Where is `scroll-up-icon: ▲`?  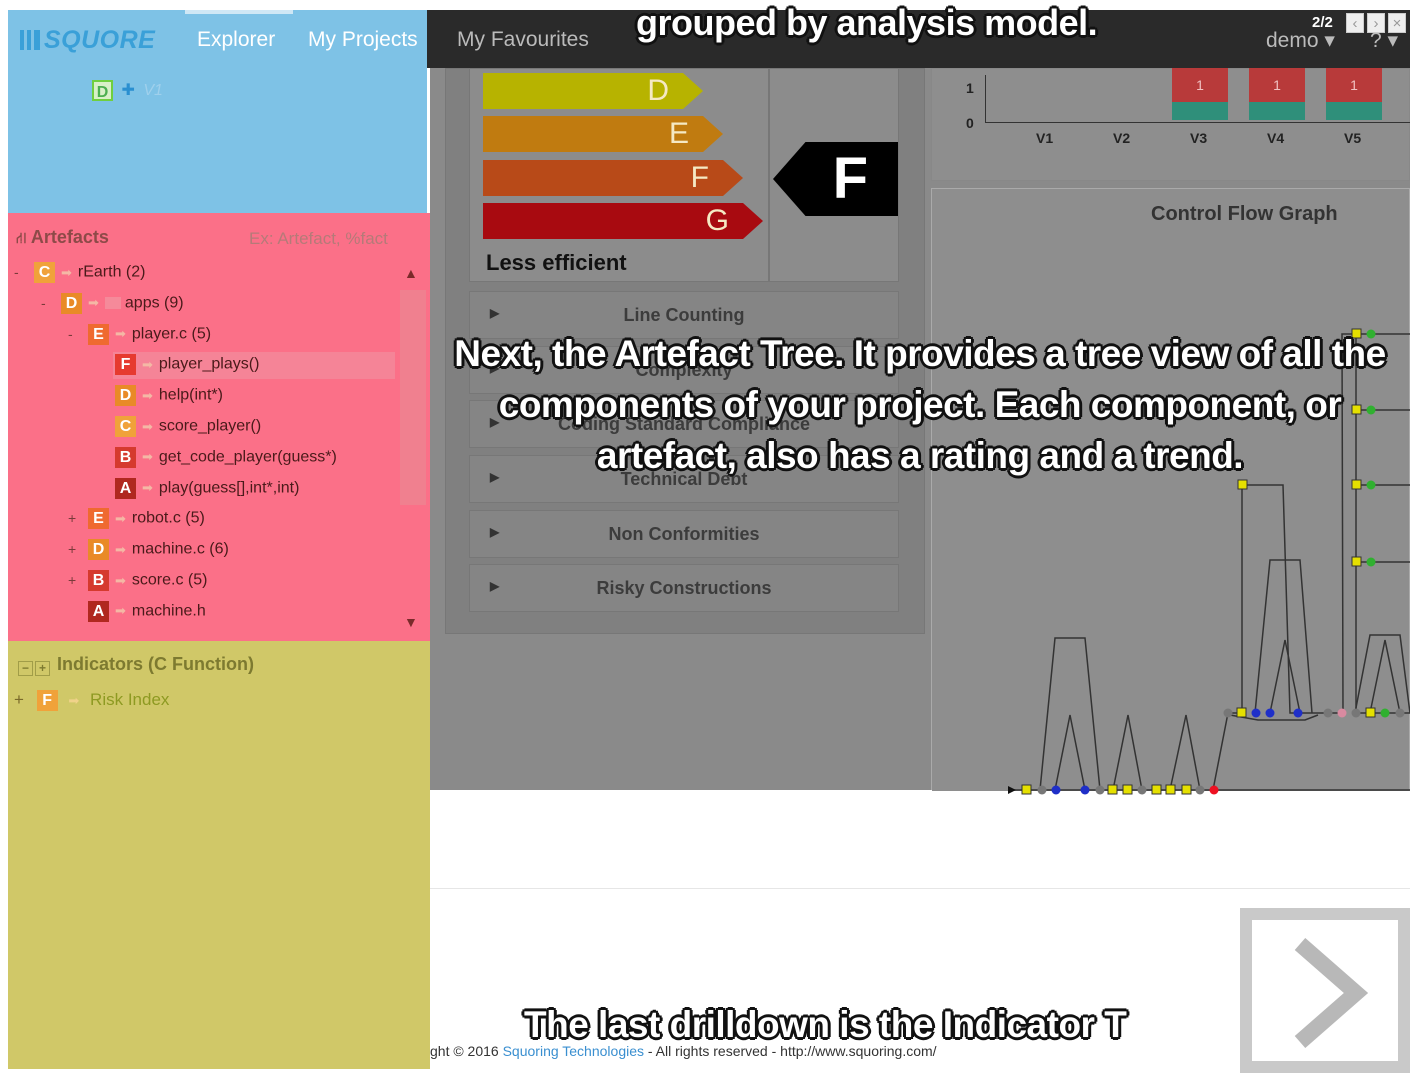 scroll-up-icon: ▲ is located at coordinates (411, 273).